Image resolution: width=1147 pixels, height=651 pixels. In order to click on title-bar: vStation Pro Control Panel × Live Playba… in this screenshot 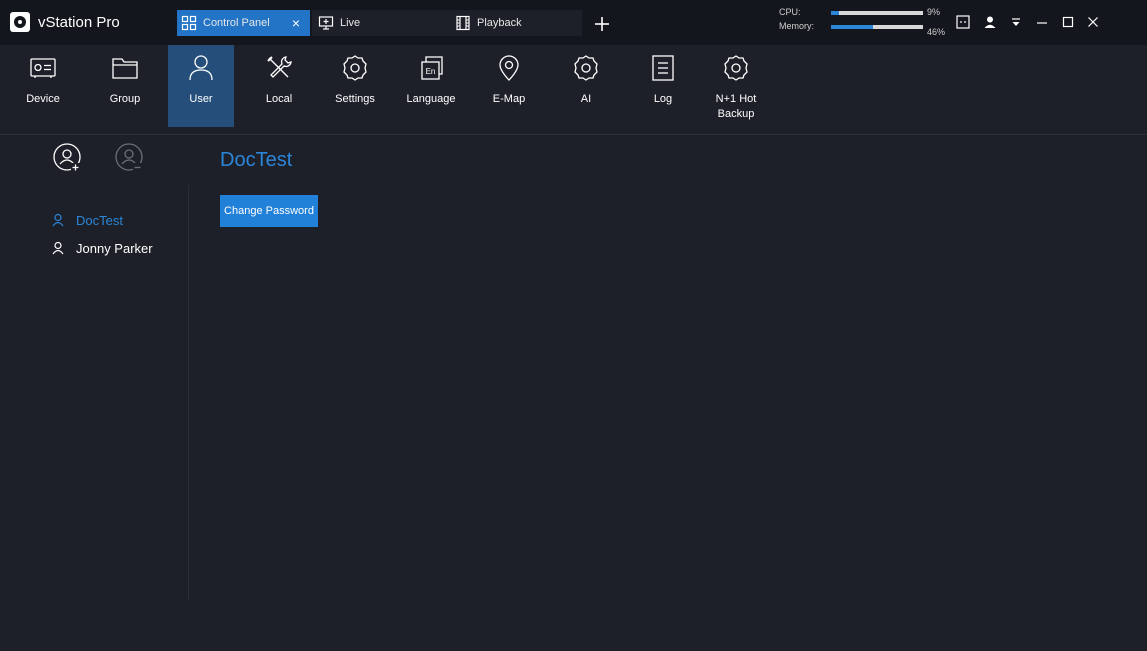, I will do `click(573, 22)`.